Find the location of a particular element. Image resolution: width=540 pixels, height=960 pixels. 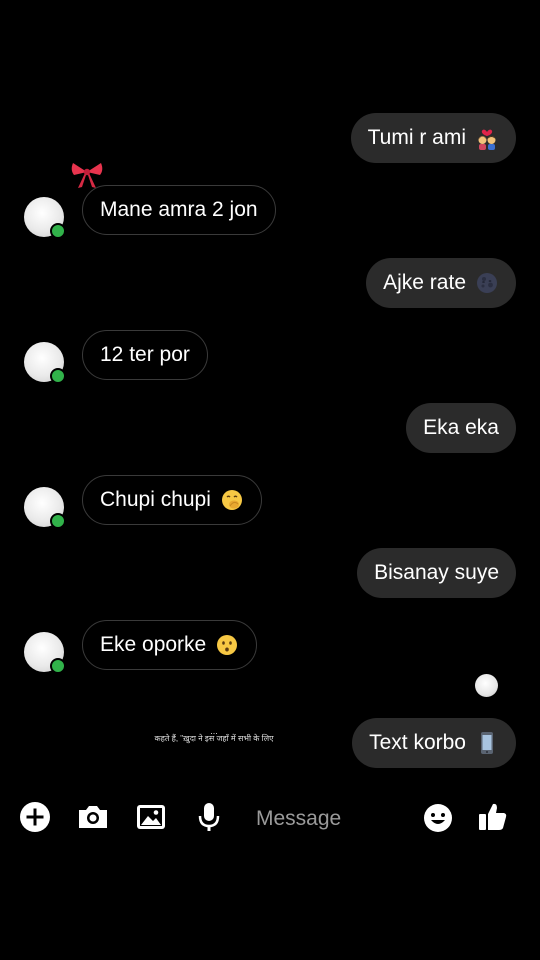

message-text: Tumi r ami is located at coordinates (416, 137).